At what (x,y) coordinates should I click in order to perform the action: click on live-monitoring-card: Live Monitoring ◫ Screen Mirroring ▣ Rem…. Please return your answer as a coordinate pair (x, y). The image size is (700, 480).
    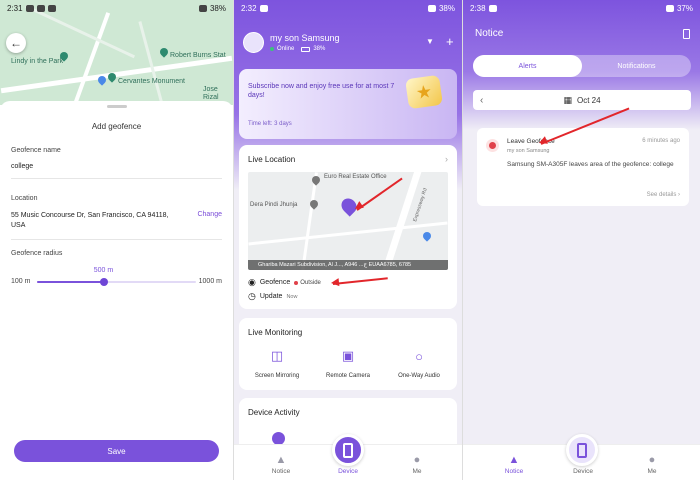
    Looking at the image, I should click on (348, 354).